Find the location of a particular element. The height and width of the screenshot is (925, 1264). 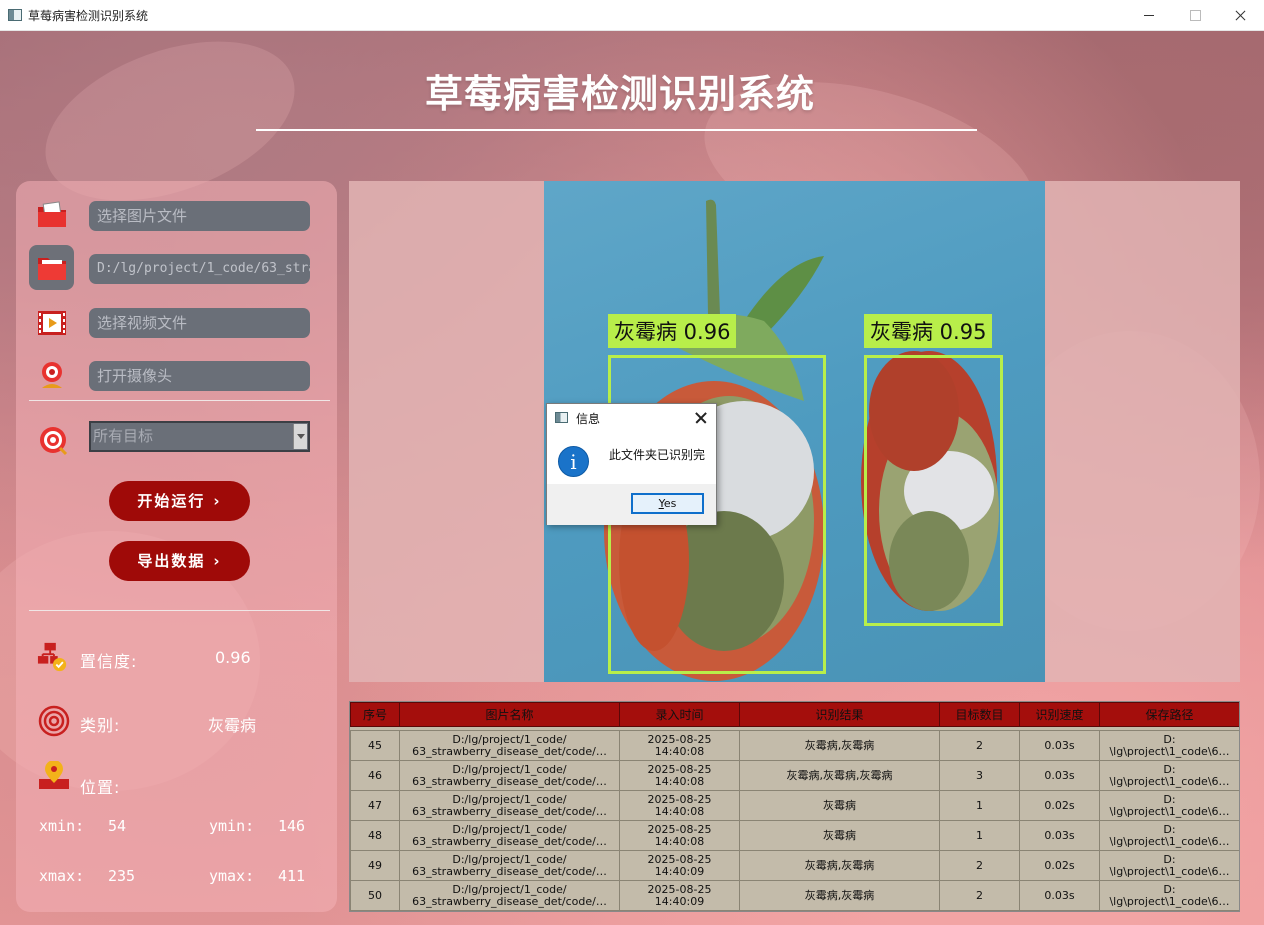

column-header-result: 识别结果 is located at coordinates (839, 714).